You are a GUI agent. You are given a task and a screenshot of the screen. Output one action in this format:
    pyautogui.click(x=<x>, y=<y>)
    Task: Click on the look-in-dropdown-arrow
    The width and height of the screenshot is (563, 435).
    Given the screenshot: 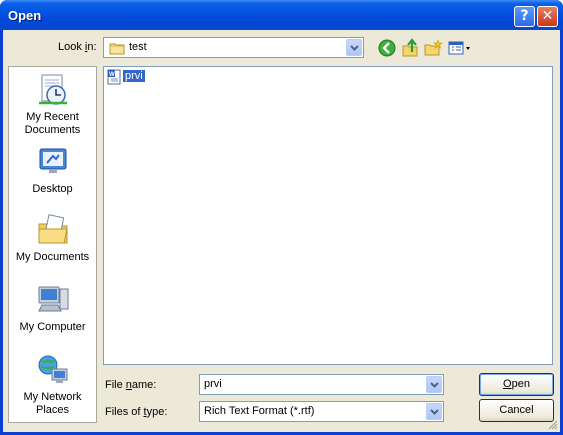 What is the action you would take?
    pyautogui.click(x=354, y=47)
    